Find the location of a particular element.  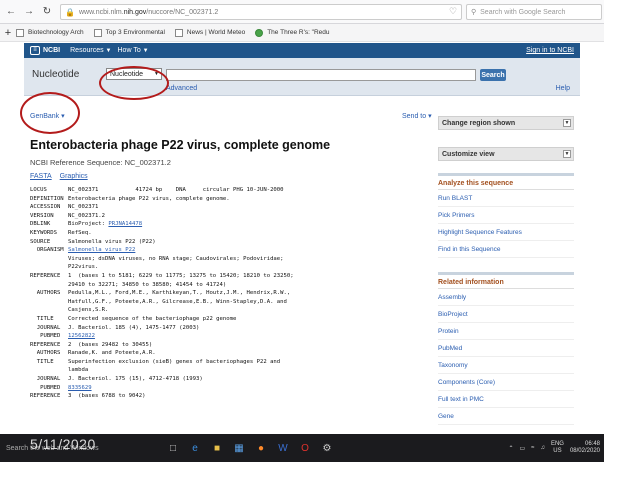

language-indicator: ENG US is located at coordinates (557, 448).